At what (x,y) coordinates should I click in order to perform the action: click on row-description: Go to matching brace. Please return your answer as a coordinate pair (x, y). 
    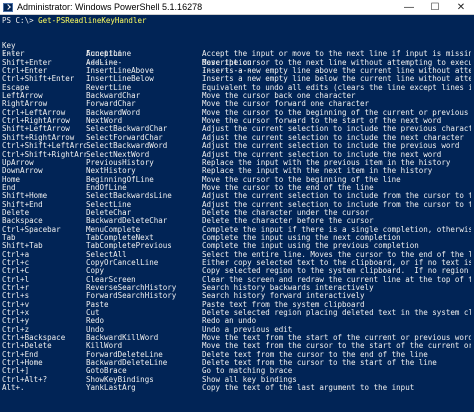
    Looking at the image, I should click on (247, 371).